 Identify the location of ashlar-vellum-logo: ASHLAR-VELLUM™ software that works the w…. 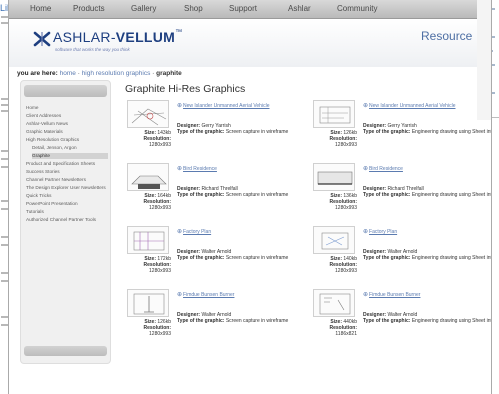
(118, 44).